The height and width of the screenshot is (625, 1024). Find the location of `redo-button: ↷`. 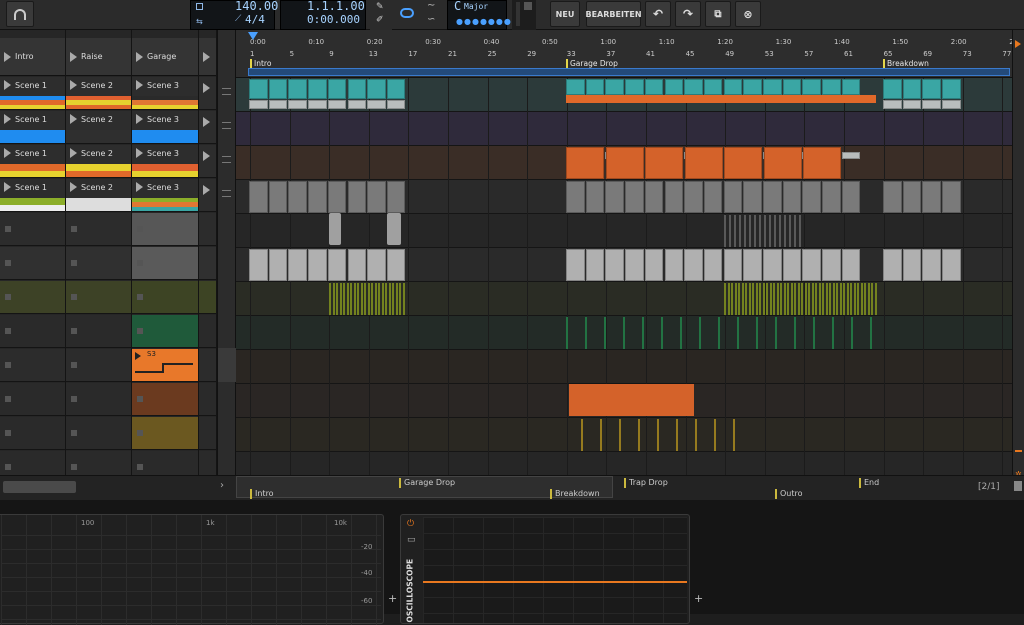

redo-button: ↷ is located at coordinates (688, 14).